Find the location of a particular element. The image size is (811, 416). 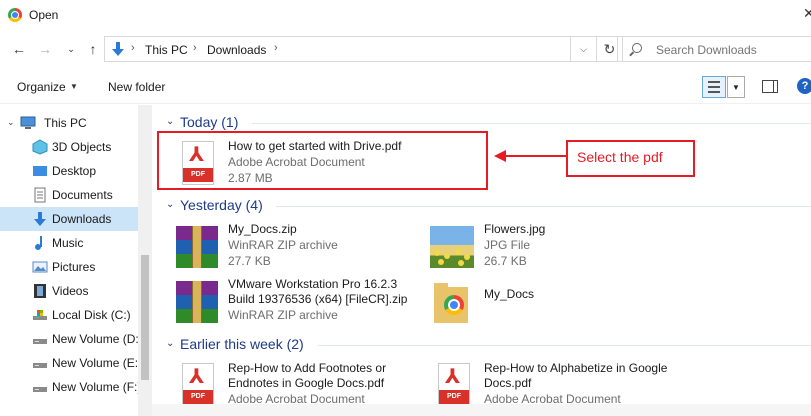

view-options-dropdown: ▼ is located at coordinates (736, 87).